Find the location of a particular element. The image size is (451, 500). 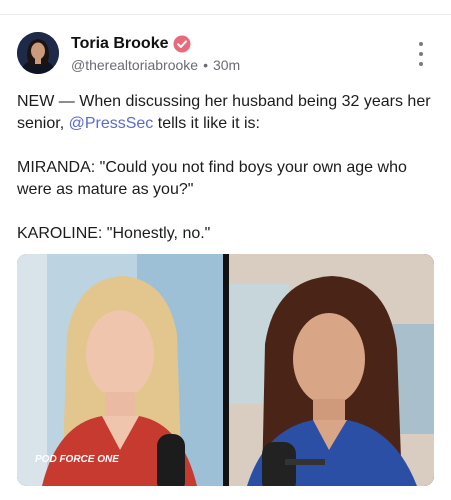

author-meta: @therealtoriabrooke • 30m is located at coordinates (155, 65).